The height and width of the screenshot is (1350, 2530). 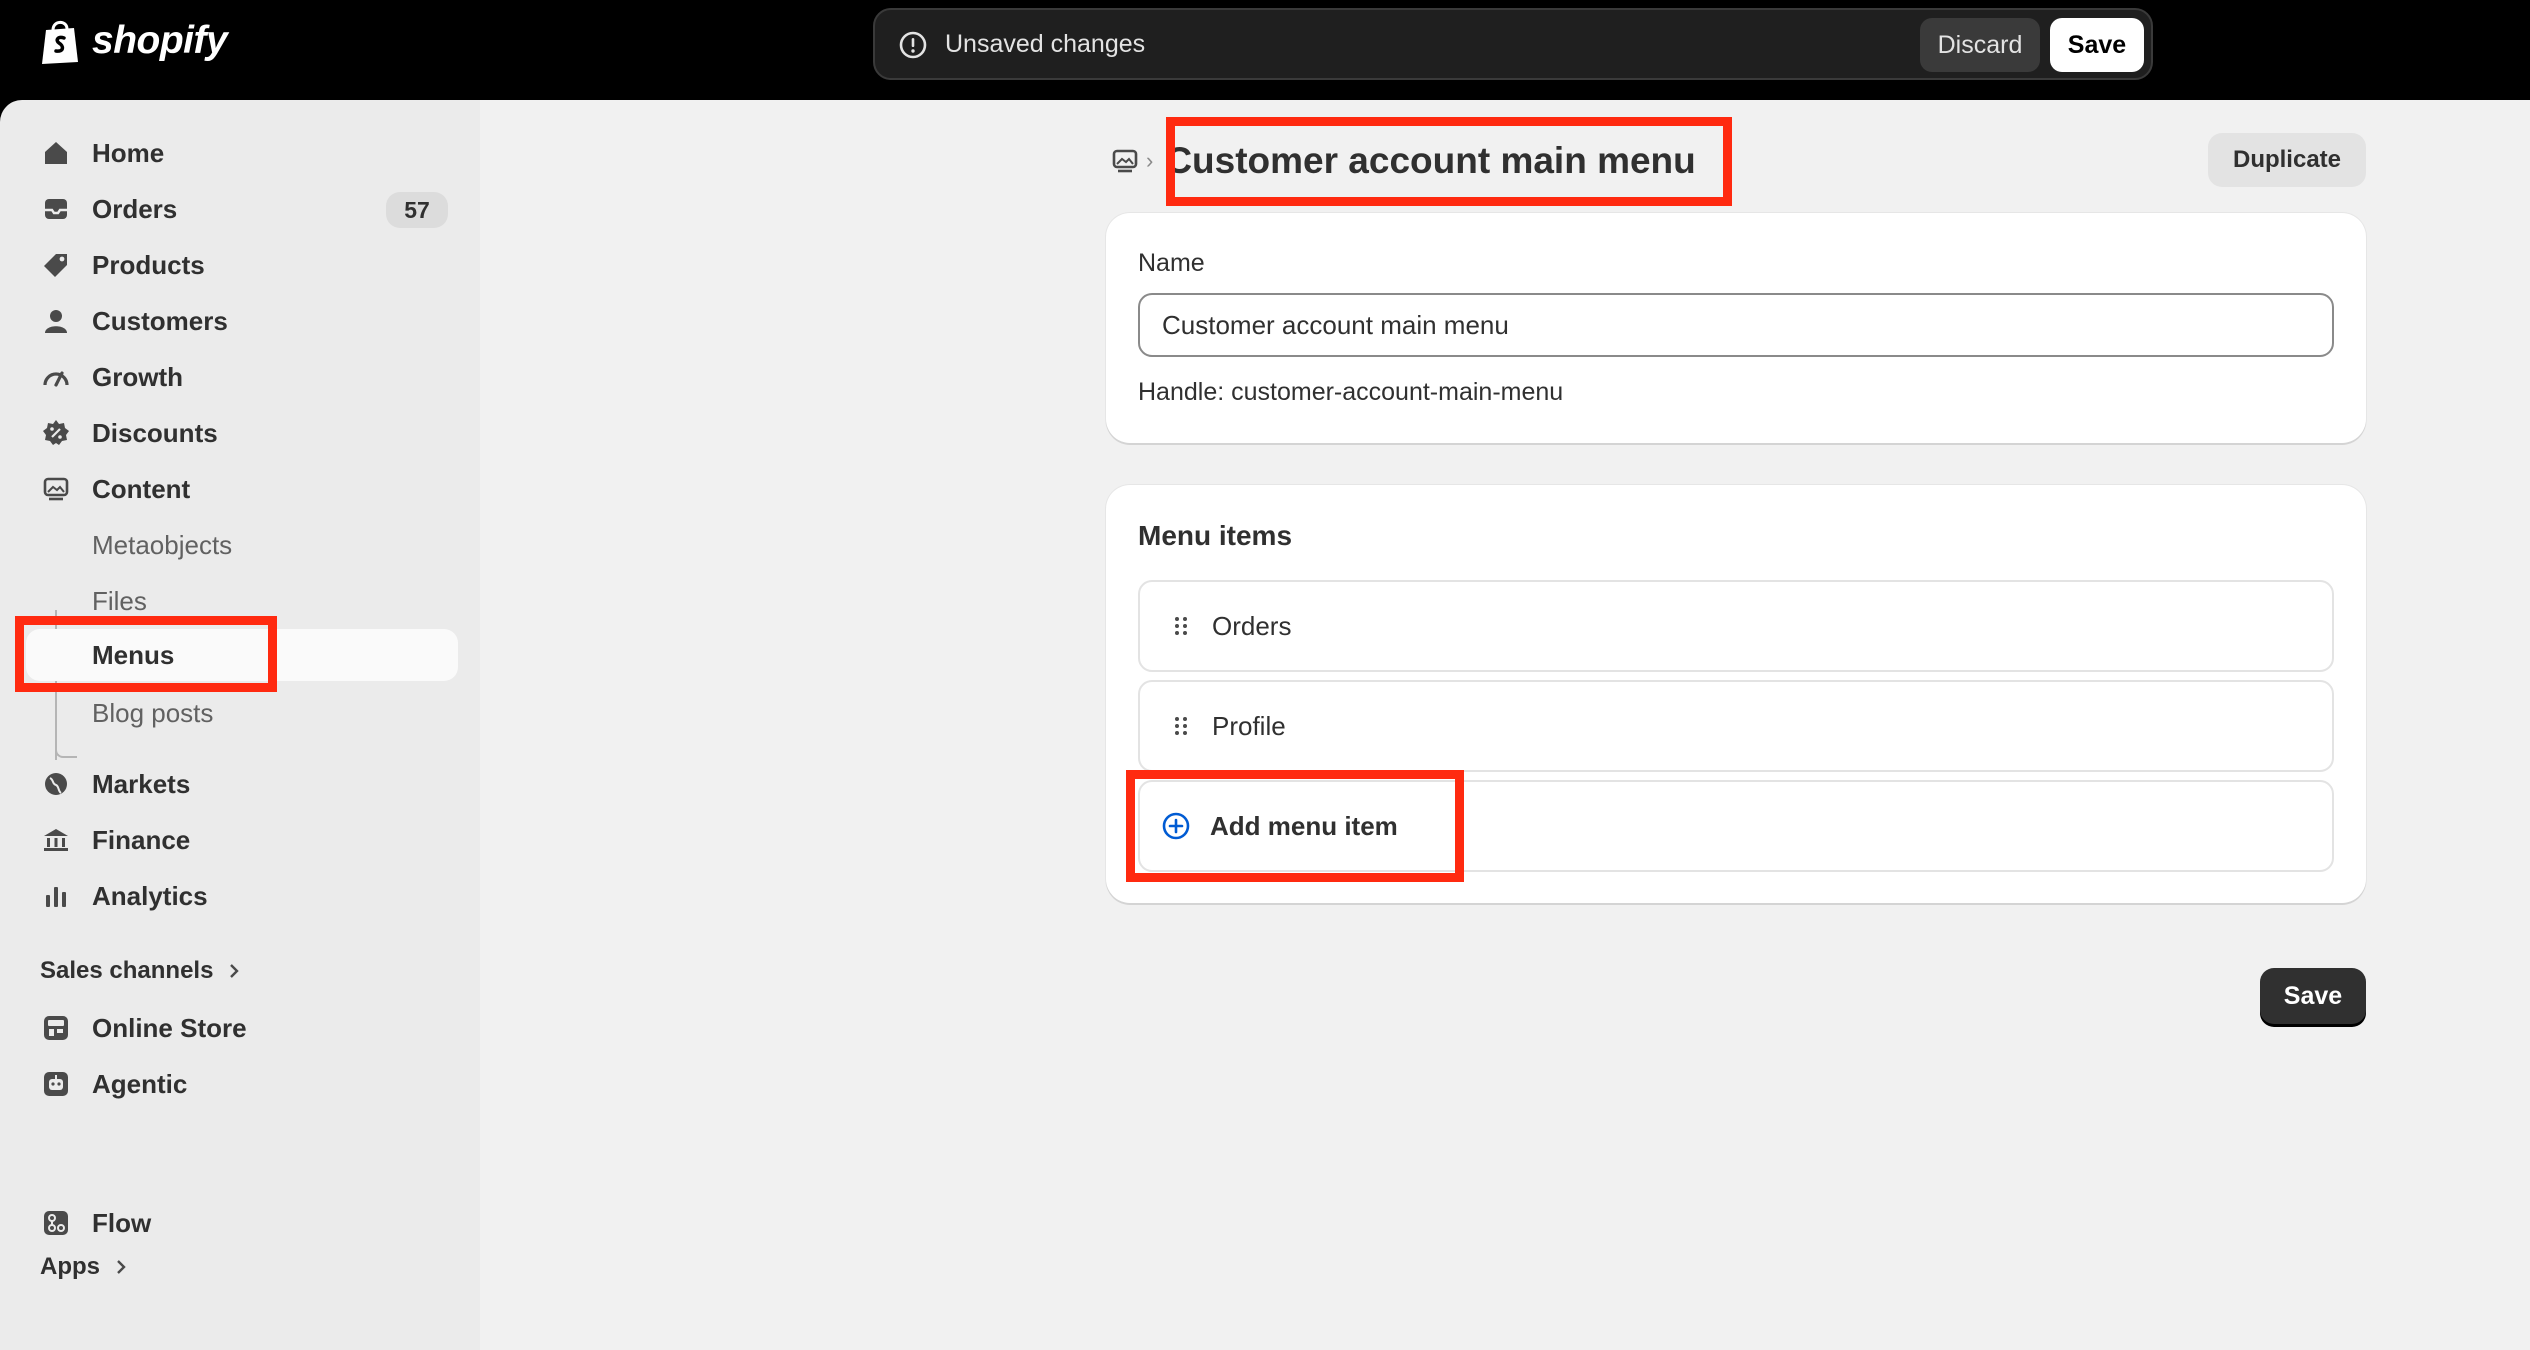 I want to click on gauge-icon, so click(x=56, y=377).